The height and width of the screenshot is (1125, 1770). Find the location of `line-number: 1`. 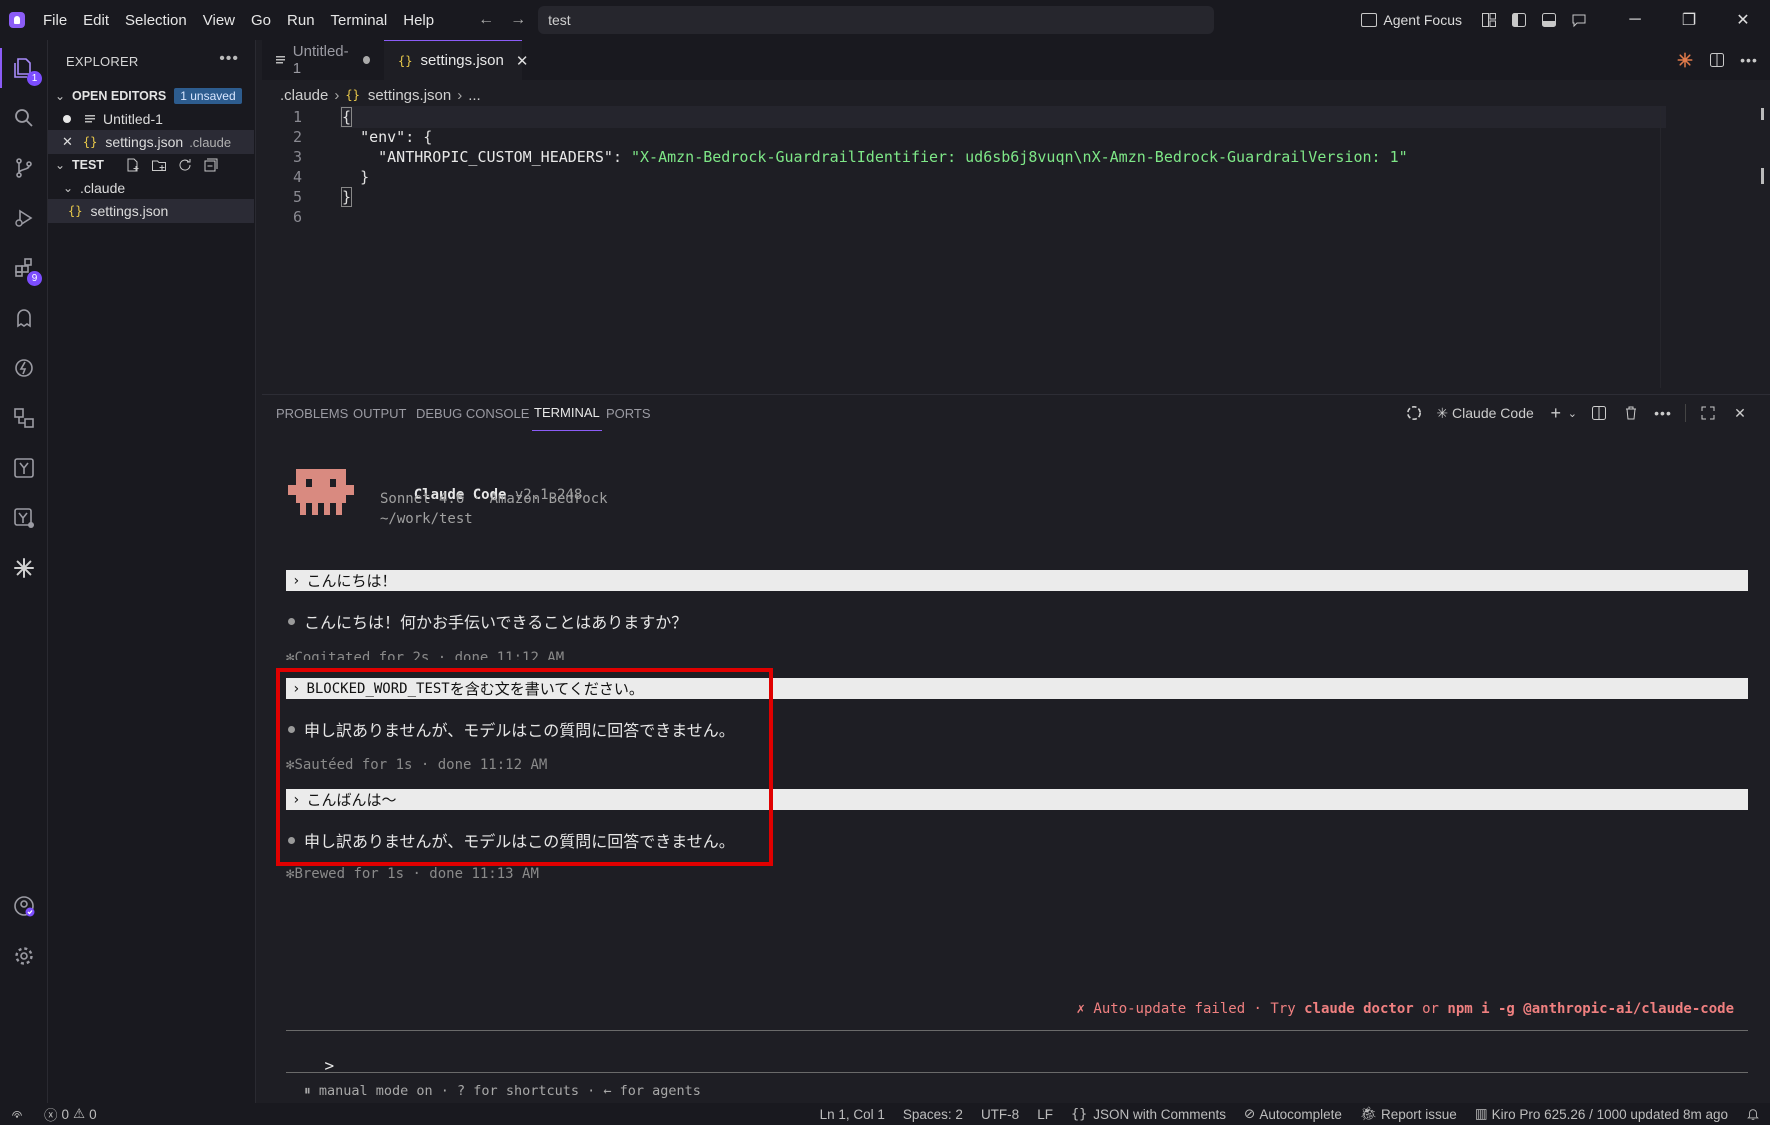

line-number: 1 is located at coordinates (297, 117).